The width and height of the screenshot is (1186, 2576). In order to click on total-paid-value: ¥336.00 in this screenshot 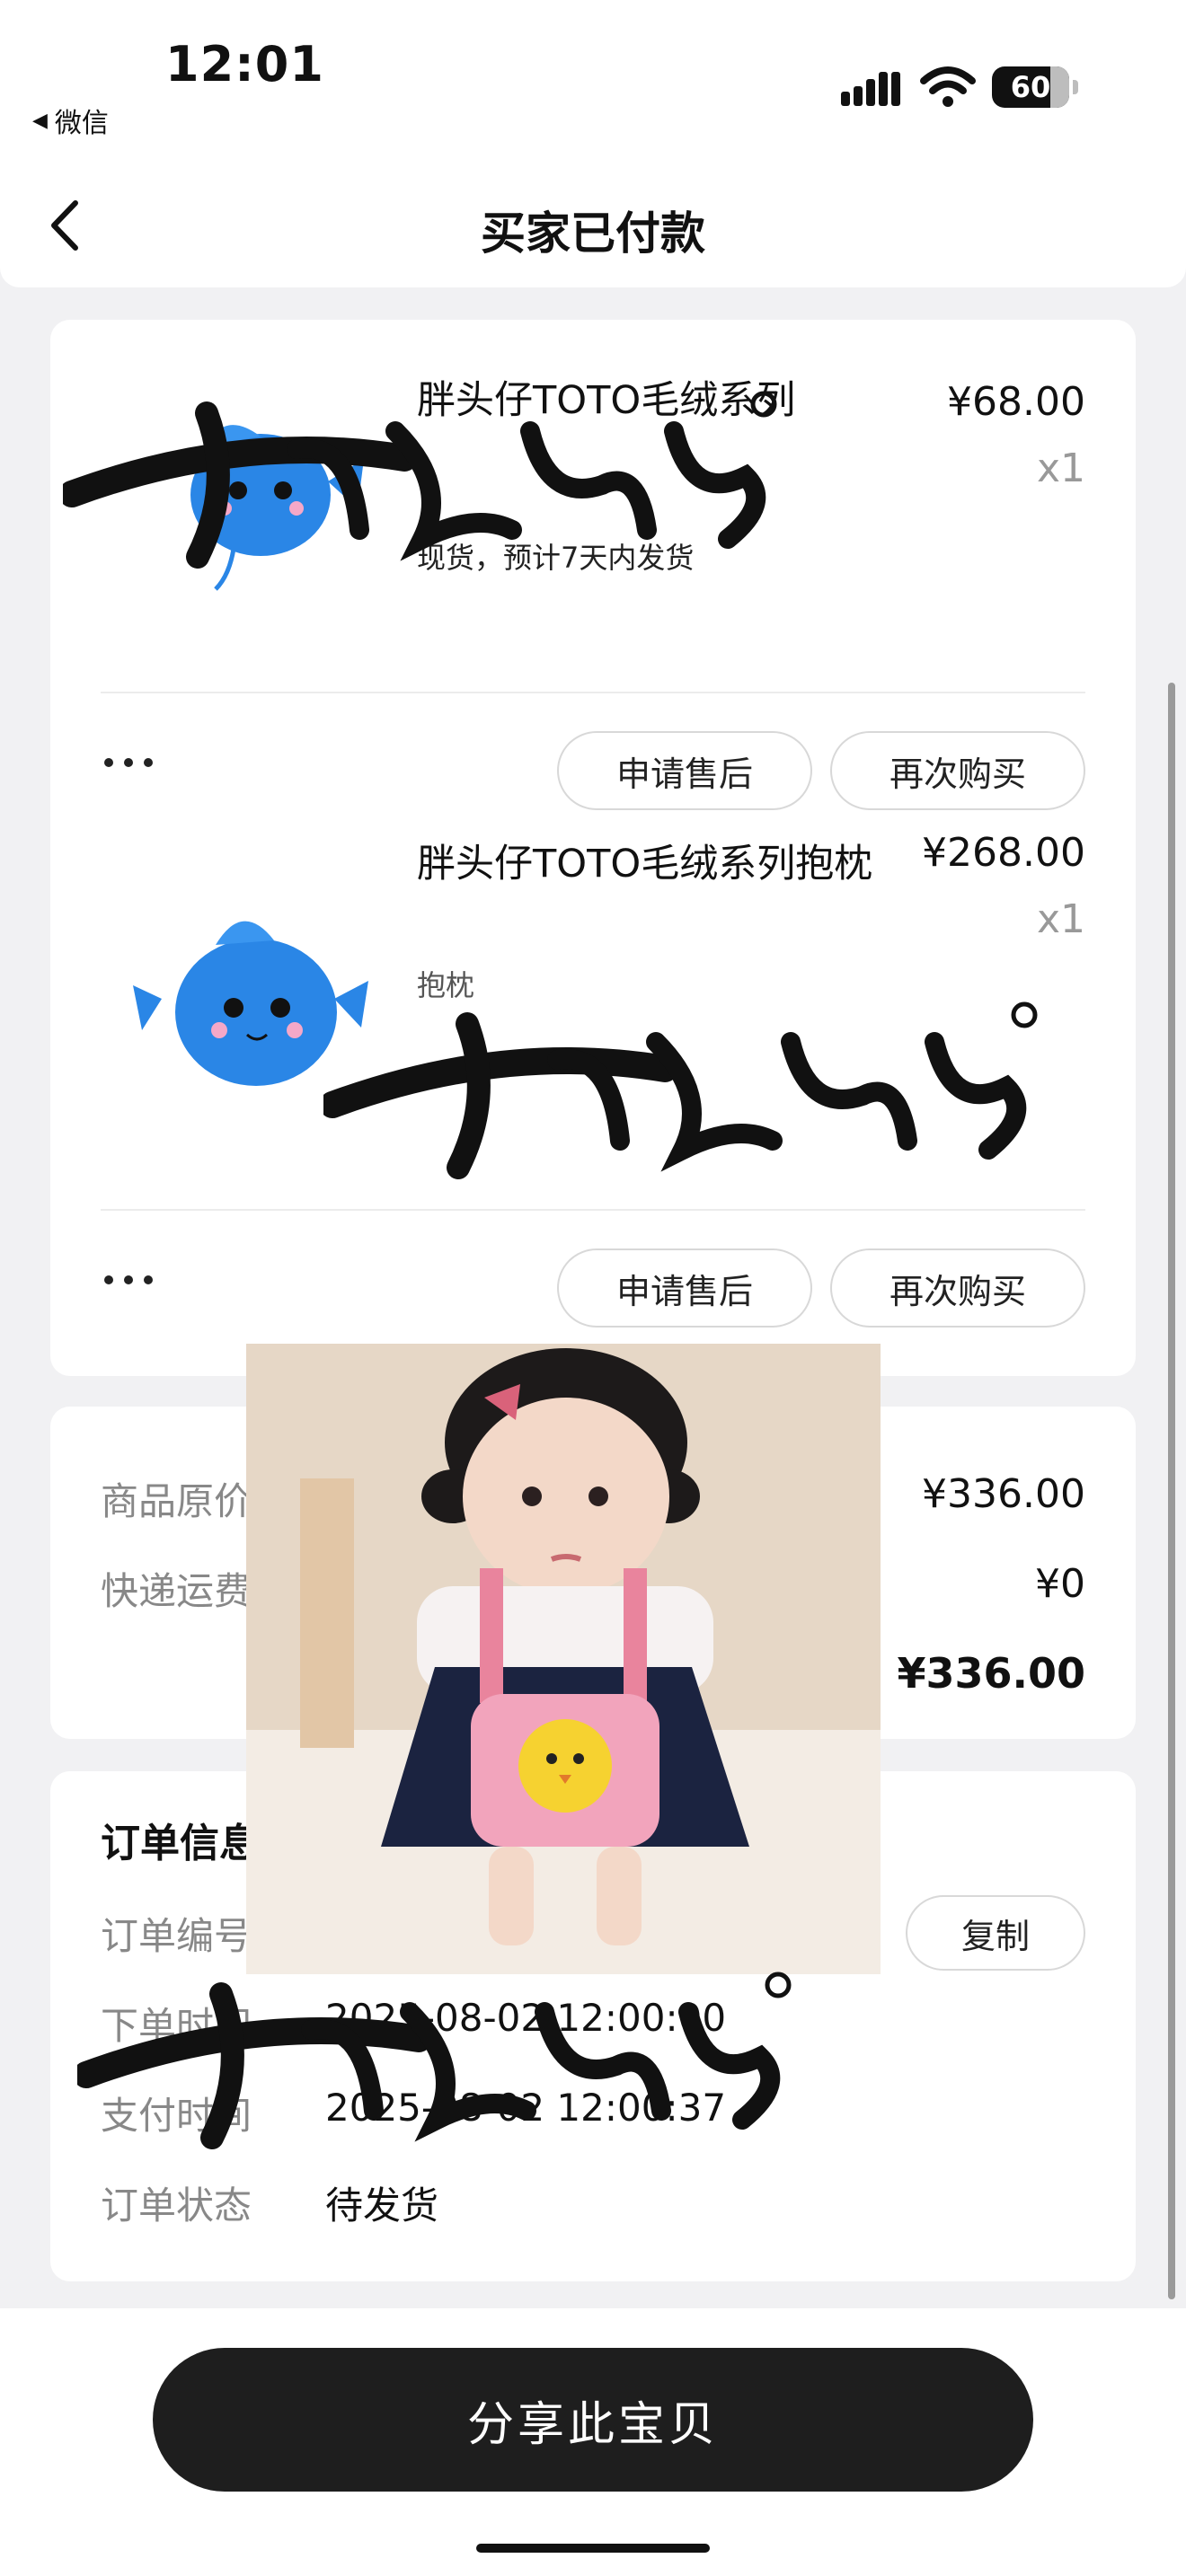, I will do `click(991, 1673)`.